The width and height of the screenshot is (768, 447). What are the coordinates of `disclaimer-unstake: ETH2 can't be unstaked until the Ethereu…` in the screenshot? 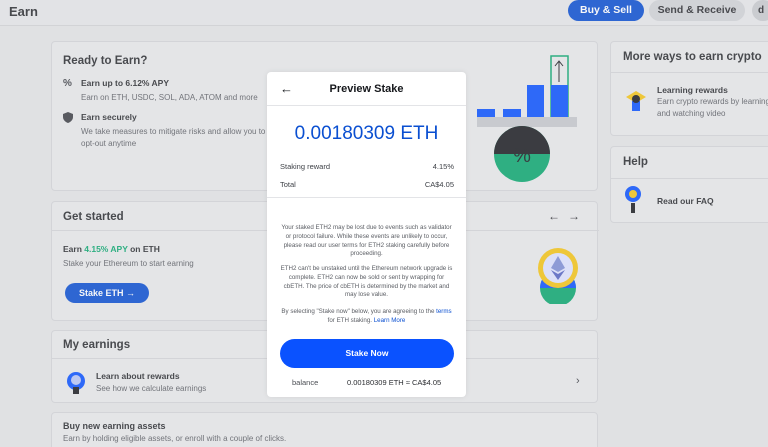 It's located at (366, 282).